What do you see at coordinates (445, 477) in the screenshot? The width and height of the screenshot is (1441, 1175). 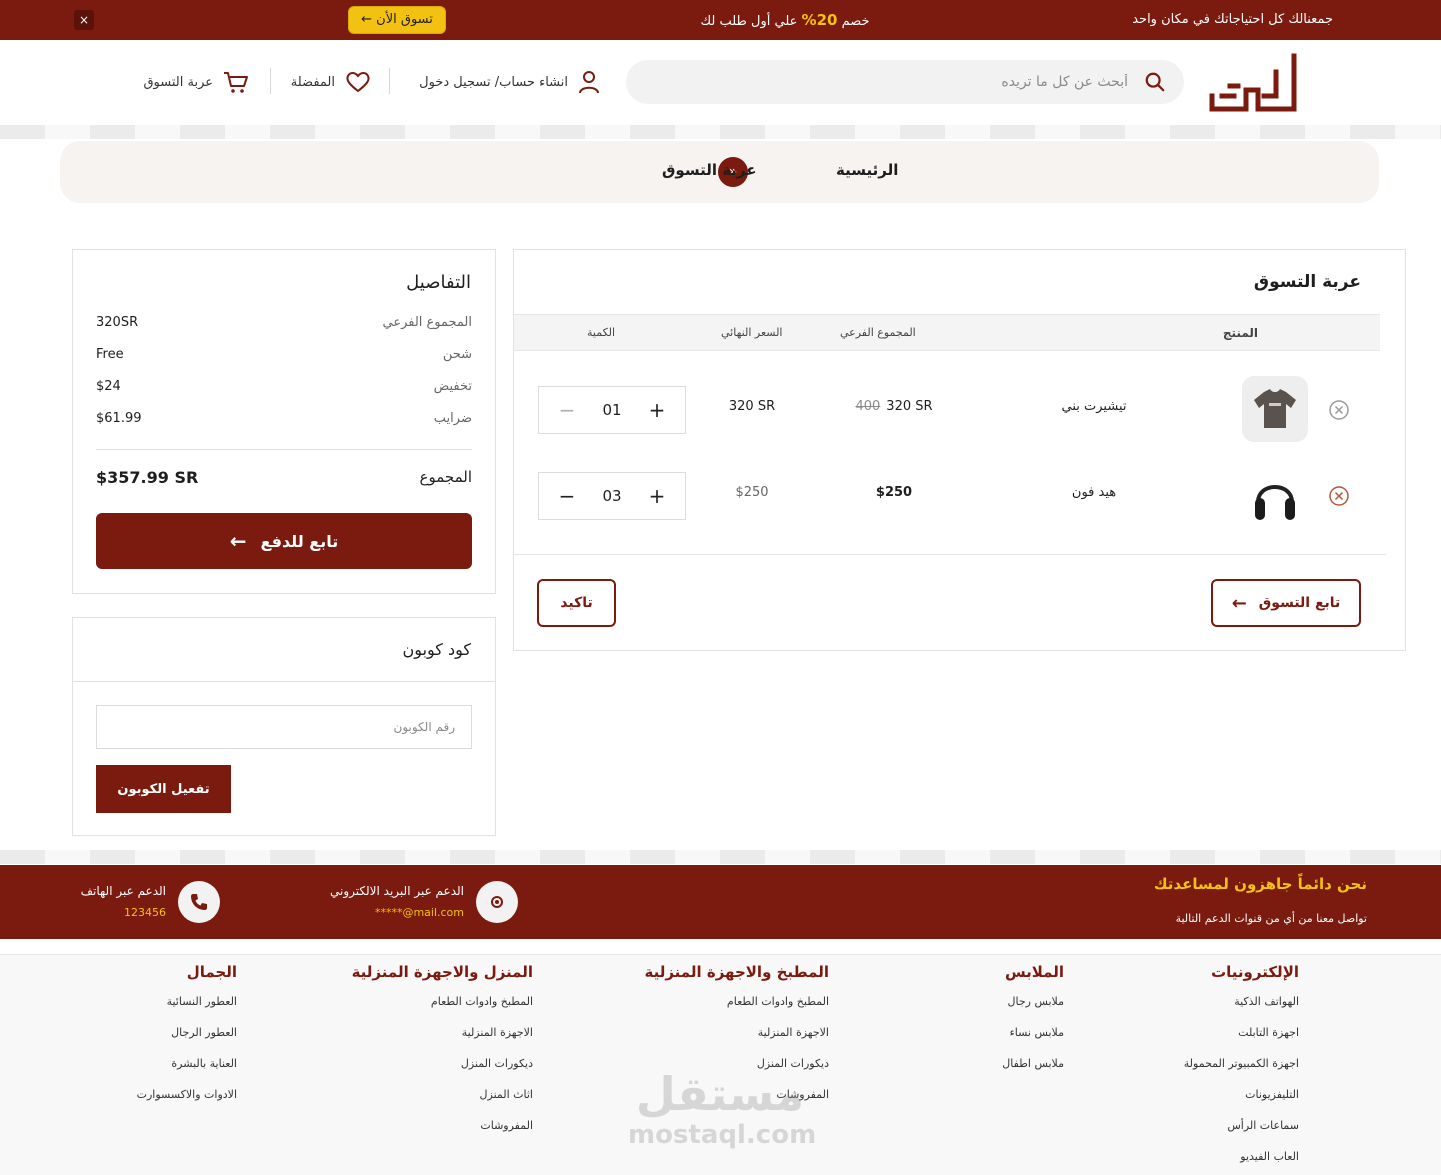 I see `total-label: المجموع` at bounding box center [445, 477].